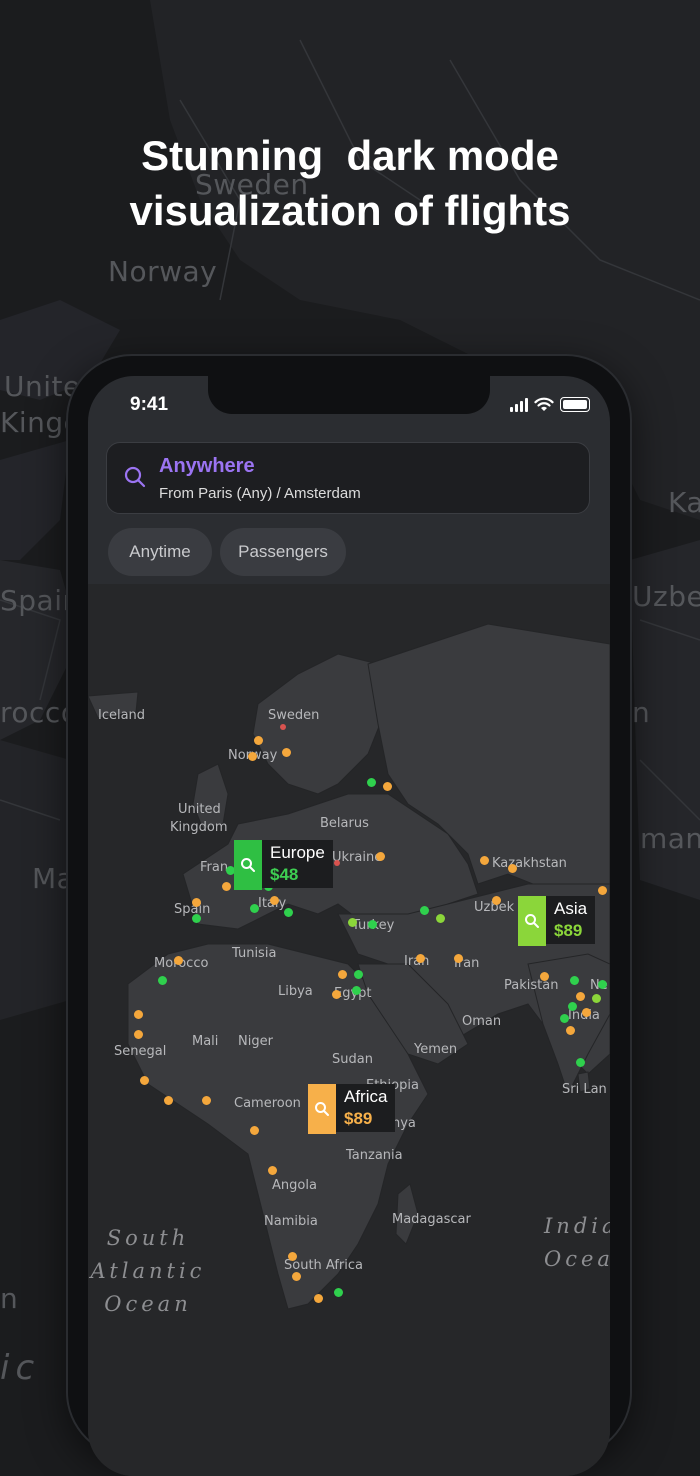  Describe the element at coordinates (163, 271) in the screenshot. I see `bg-label-norway: Norway` at that location.